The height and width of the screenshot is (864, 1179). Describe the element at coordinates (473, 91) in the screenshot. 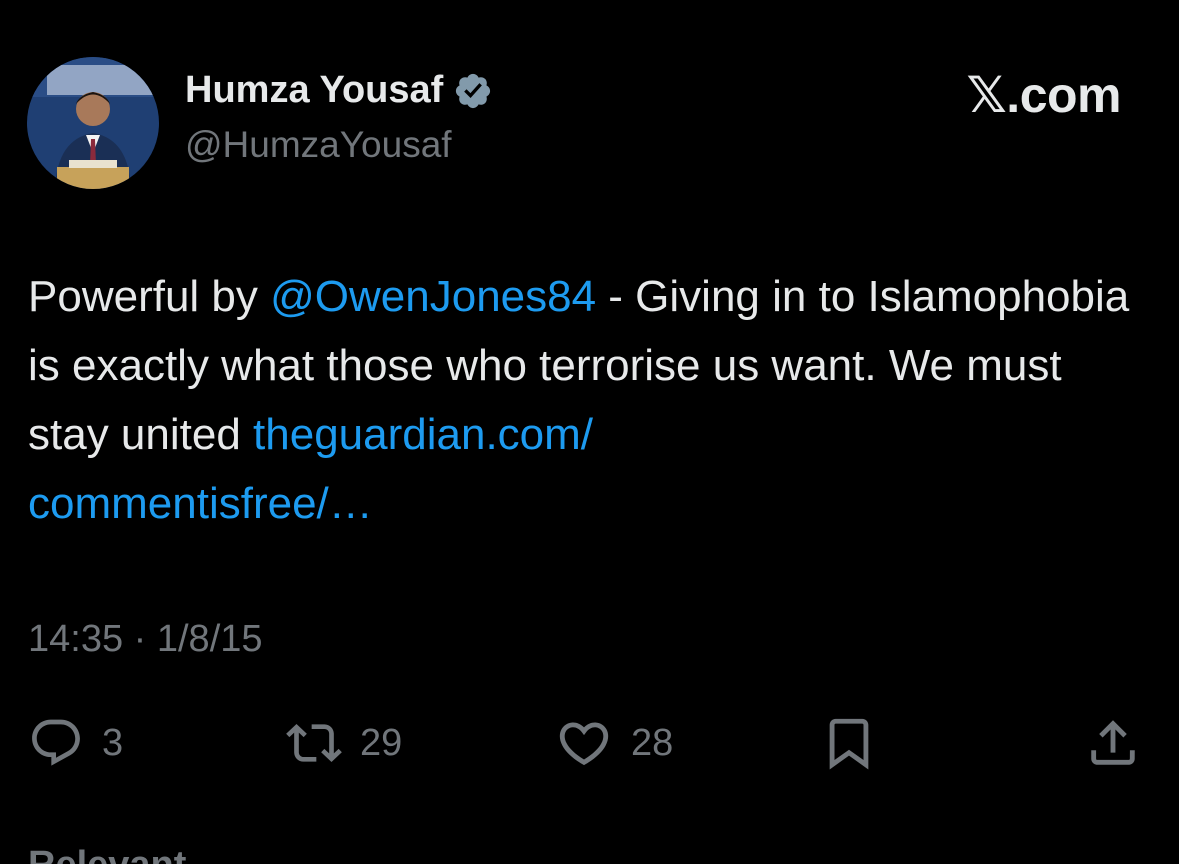

I see `verified-badge-icon` at that location.